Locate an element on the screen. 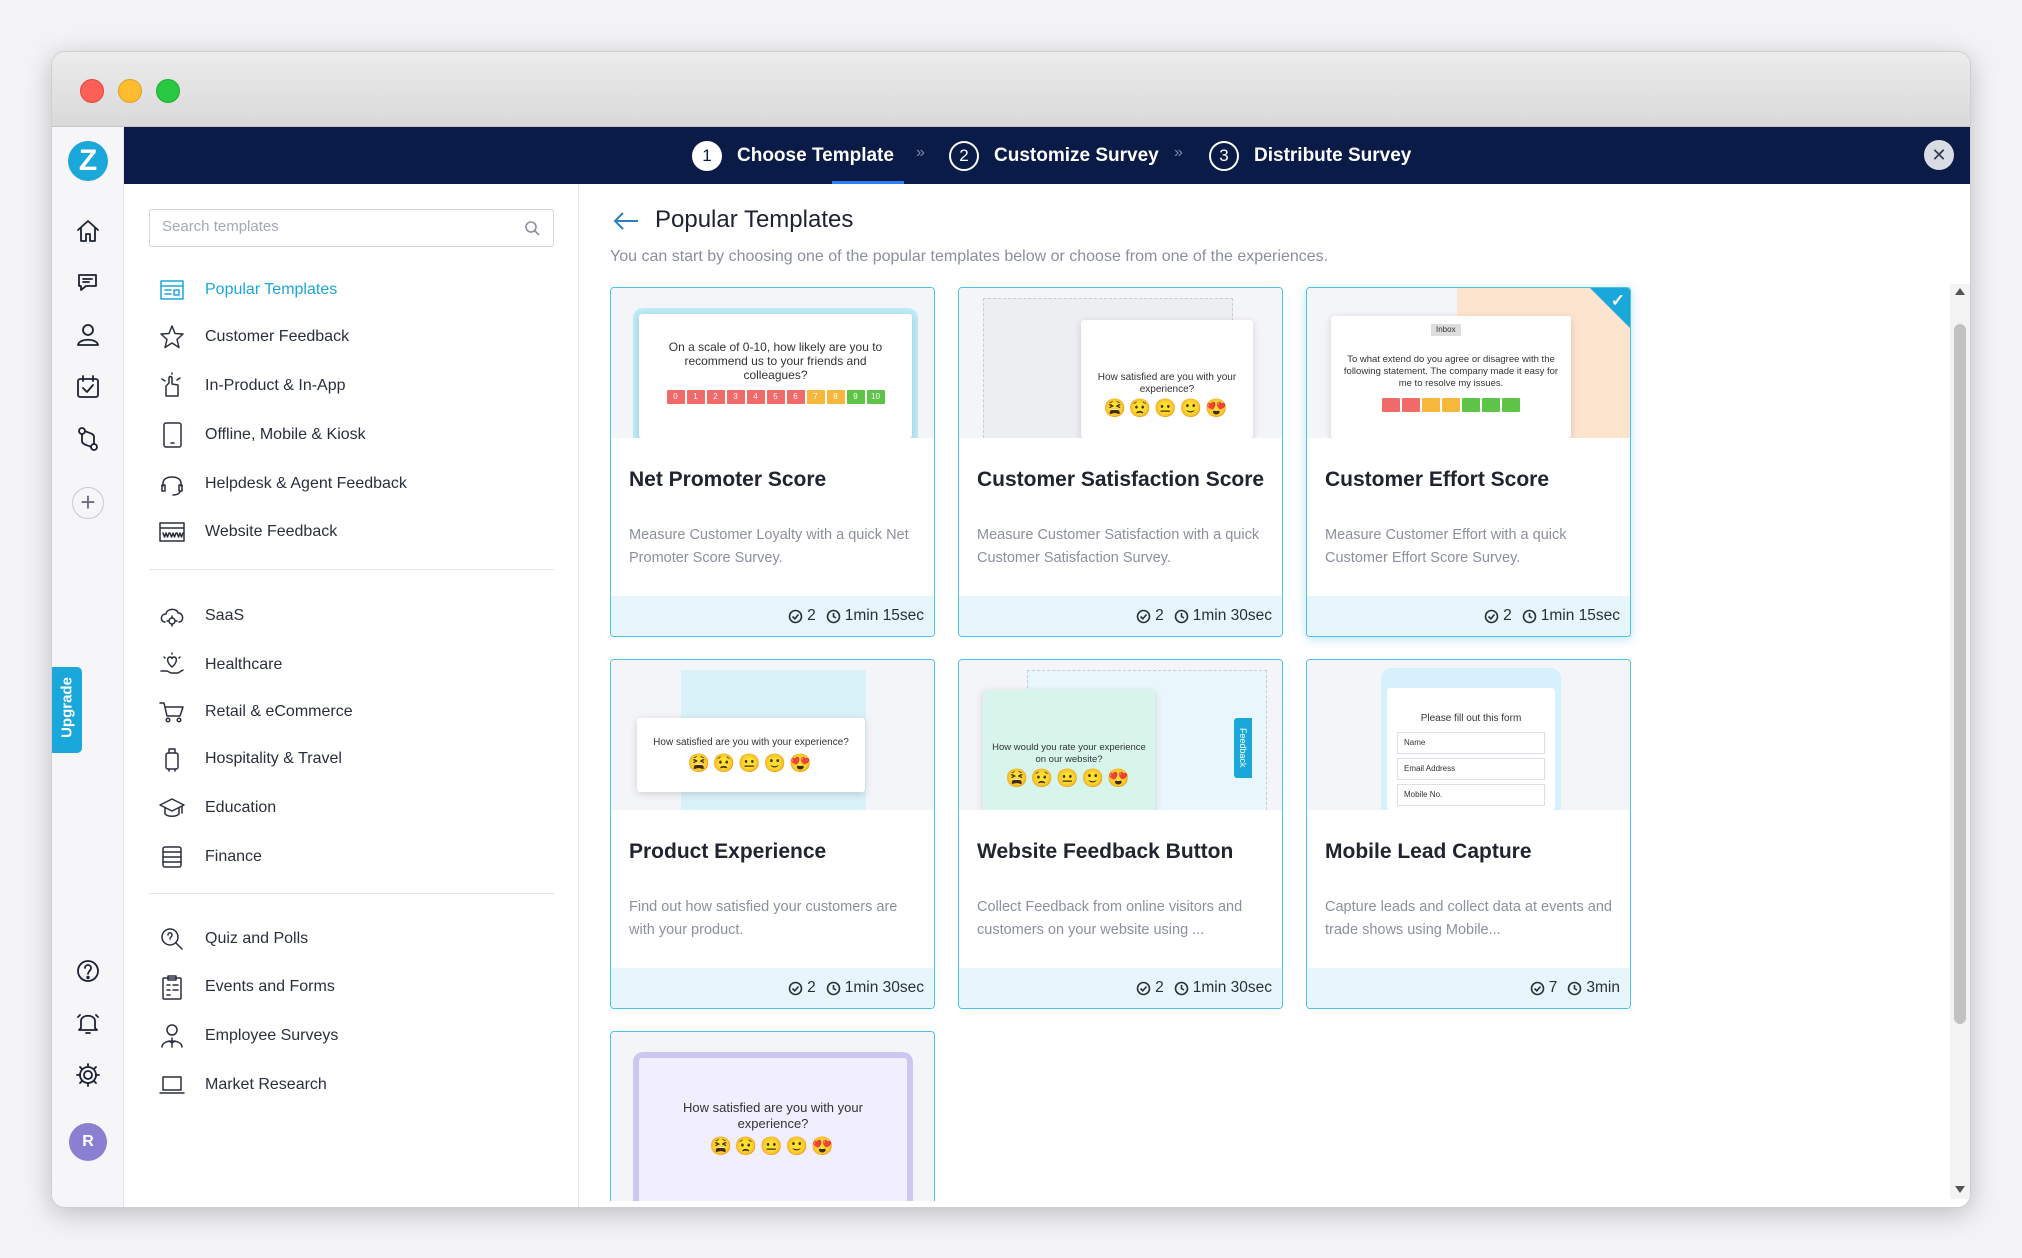  sidebar-item-popular-templates: Popular Templates is located at coordinates (247, 290).